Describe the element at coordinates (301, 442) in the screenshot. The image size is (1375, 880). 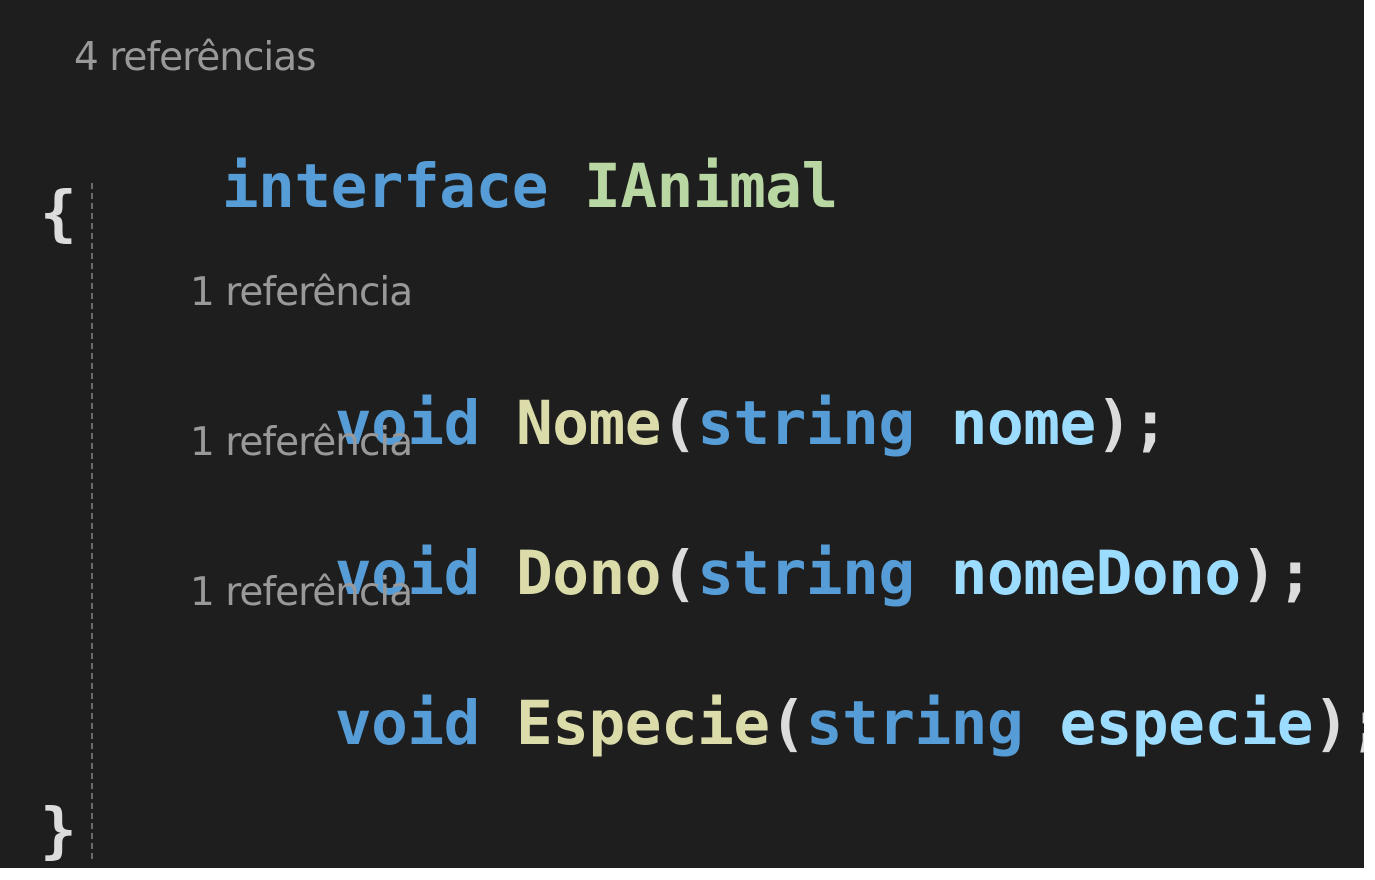
I see `codelens-dono-references: 1 referência` at that location.